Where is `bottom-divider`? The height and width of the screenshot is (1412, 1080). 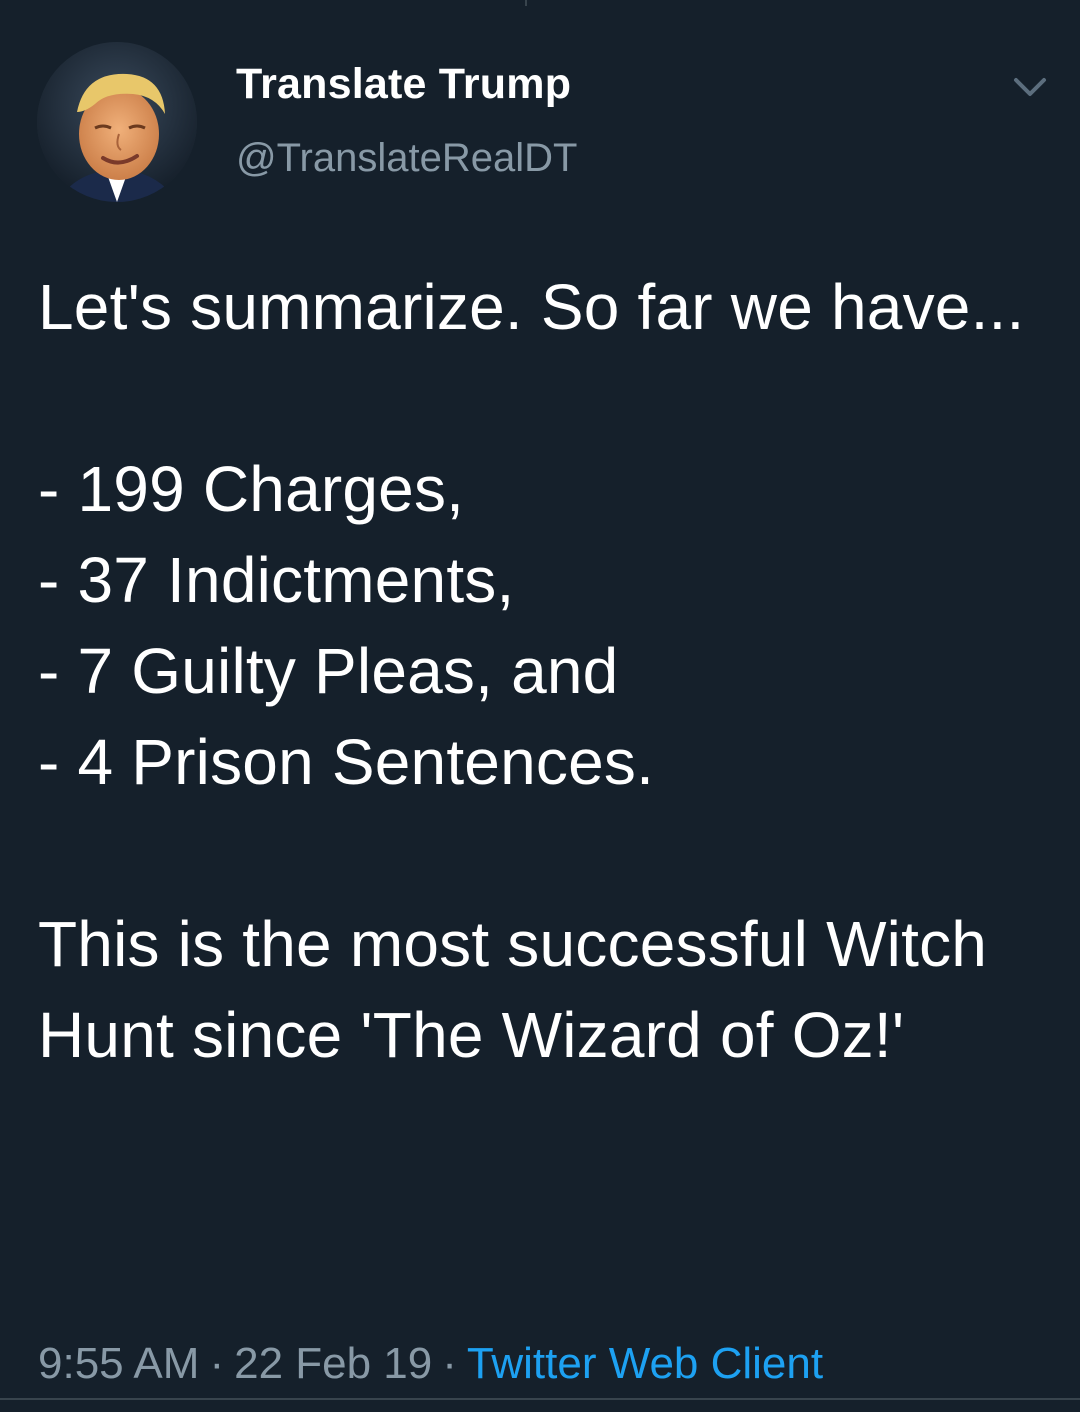 bottom-divider is located at coordinates (540, 1399).